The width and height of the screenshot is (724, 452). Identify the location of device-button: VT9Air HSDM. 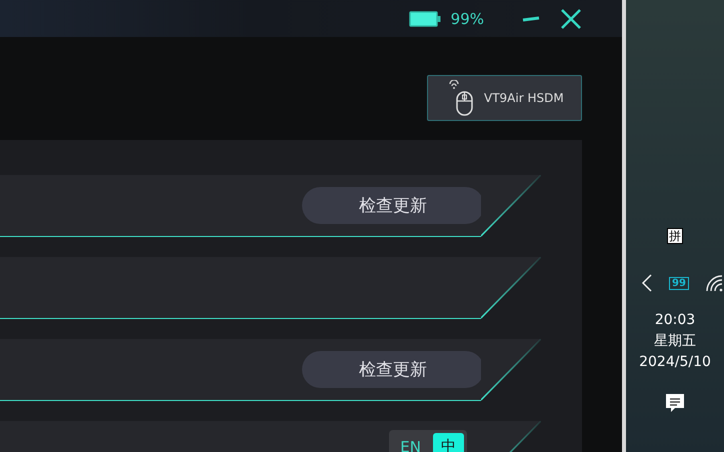
(504, 98).